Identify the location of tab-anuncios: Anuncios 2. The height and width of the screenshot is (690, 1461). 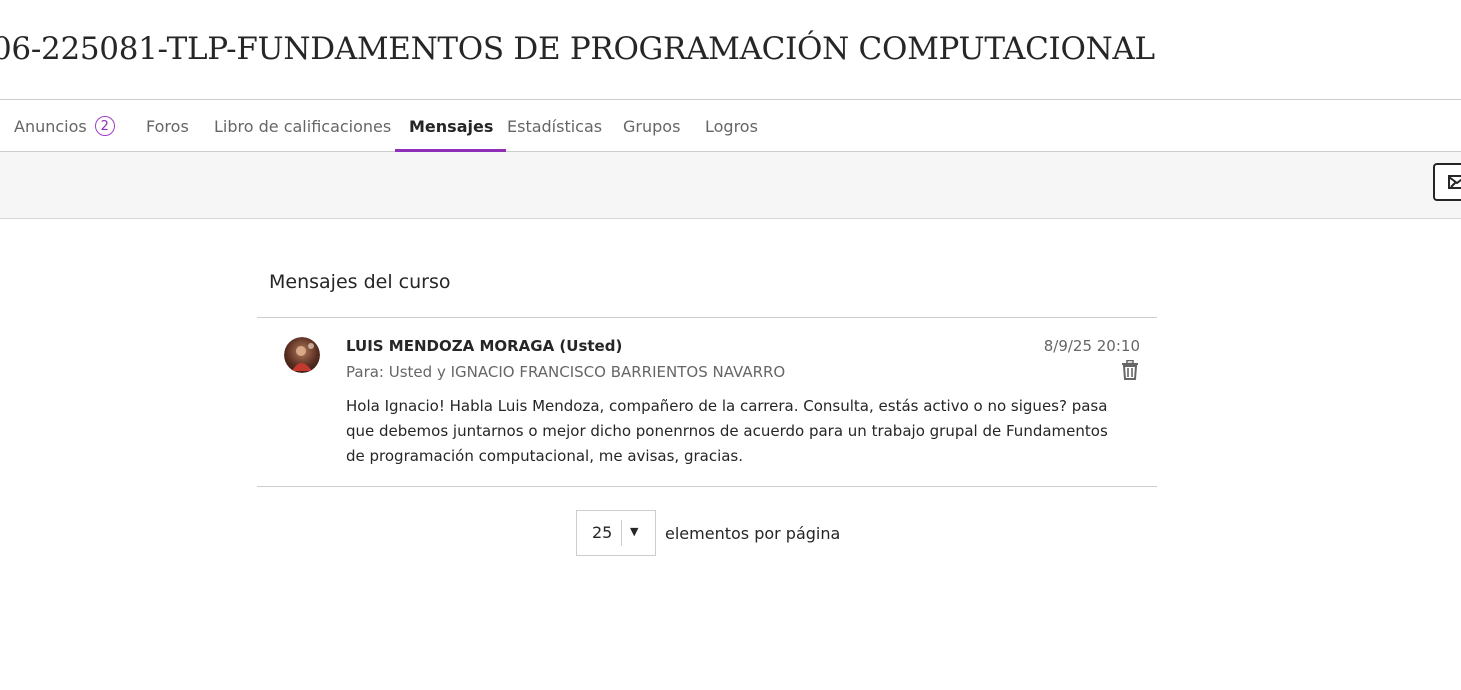
(64, 126).